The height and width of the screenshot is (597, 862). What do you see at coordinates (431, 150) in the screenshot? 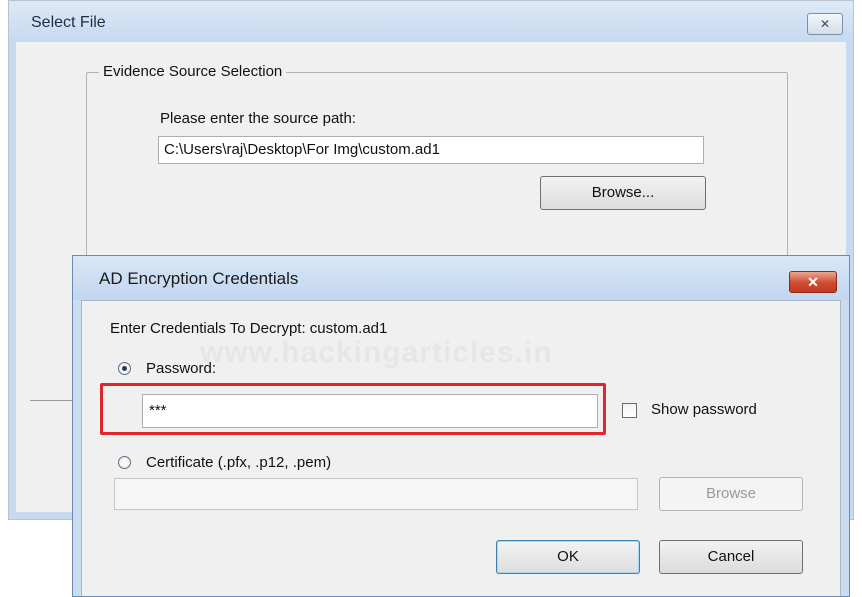
I see `source-path-input: C:\Users\raj\Desktop\For Img\custom.ad1` at bounding box center [431, 150].